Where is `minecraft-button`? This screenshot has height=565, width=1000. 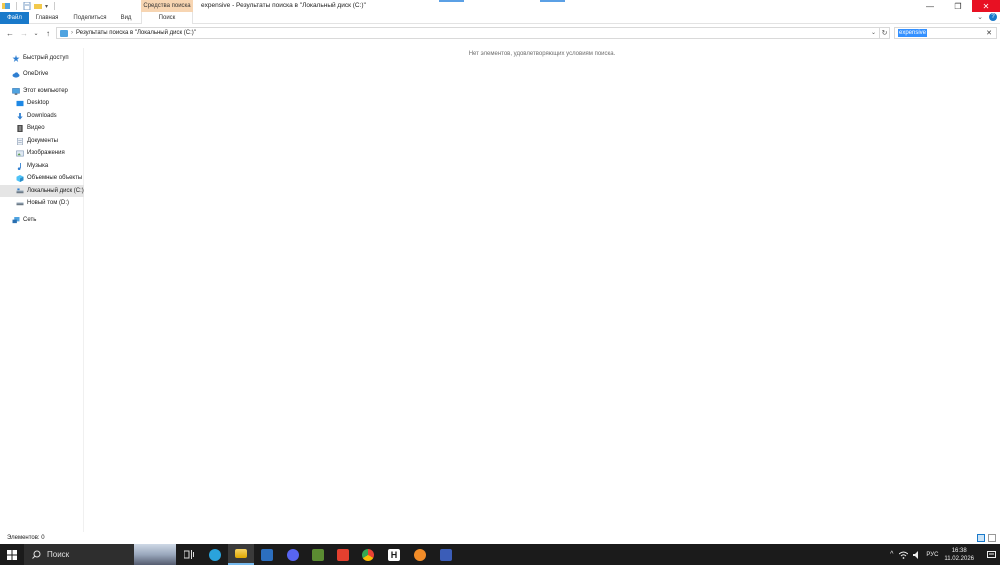
minecraft-button is located at coordinates (318, 554).